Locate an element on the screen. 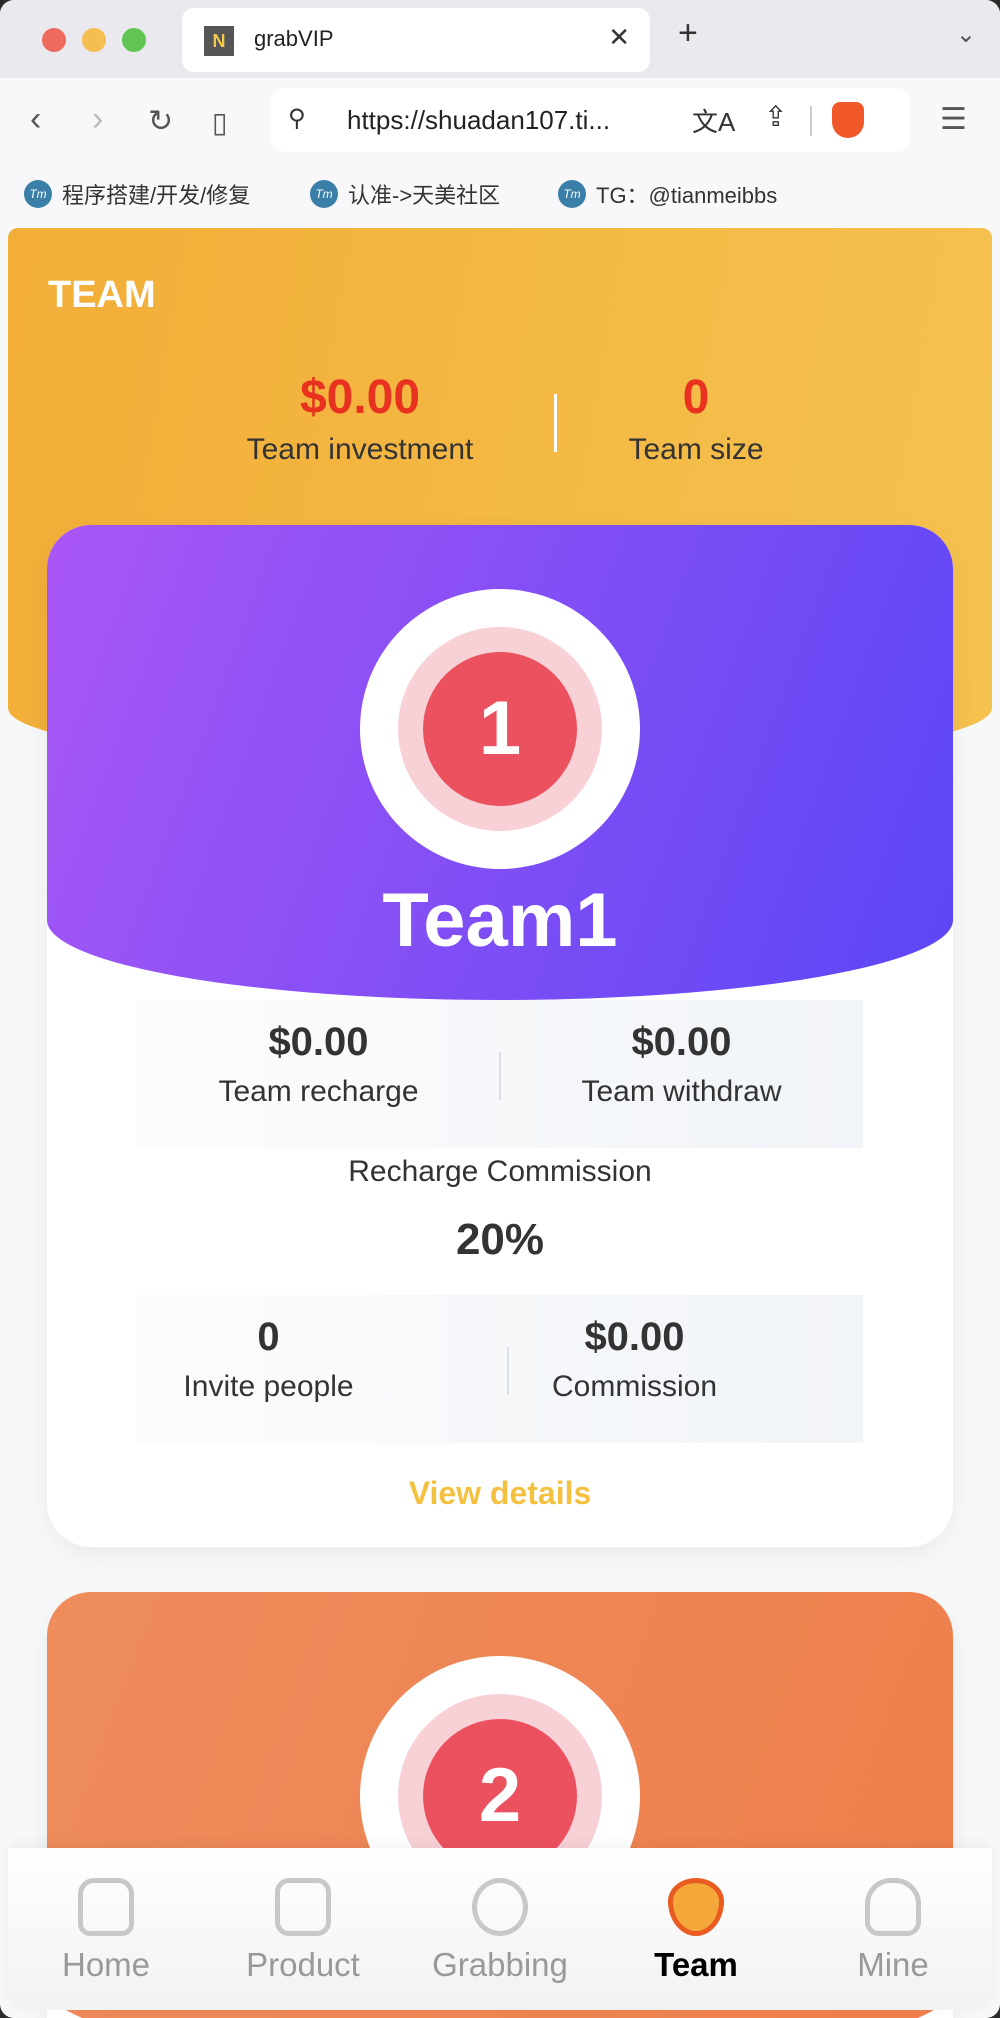 The height and width of the screenshot is (2018, 1000). forward-icon: › is located at coordinates (97, 119).